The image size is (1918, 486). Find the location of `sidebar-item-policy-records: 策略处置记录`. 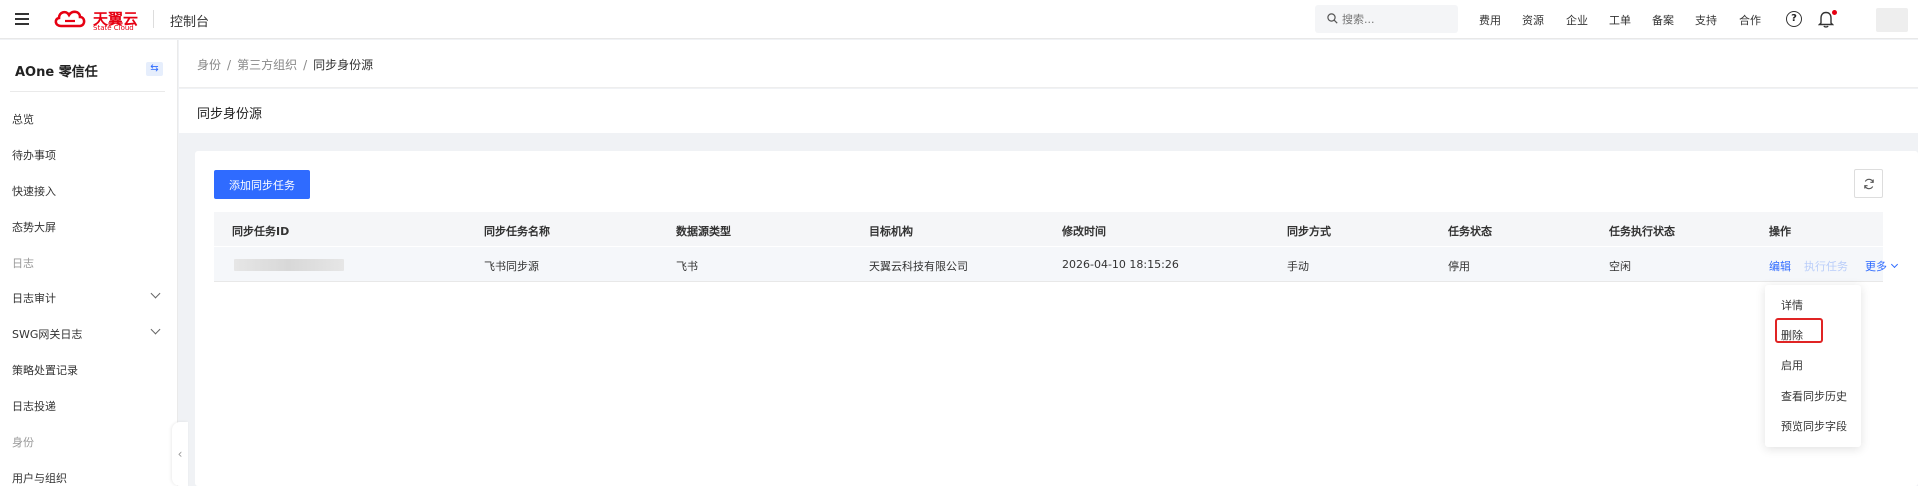

sidebar-item-policy-records: 策略处置记录 is located at coordinates (45, 370).